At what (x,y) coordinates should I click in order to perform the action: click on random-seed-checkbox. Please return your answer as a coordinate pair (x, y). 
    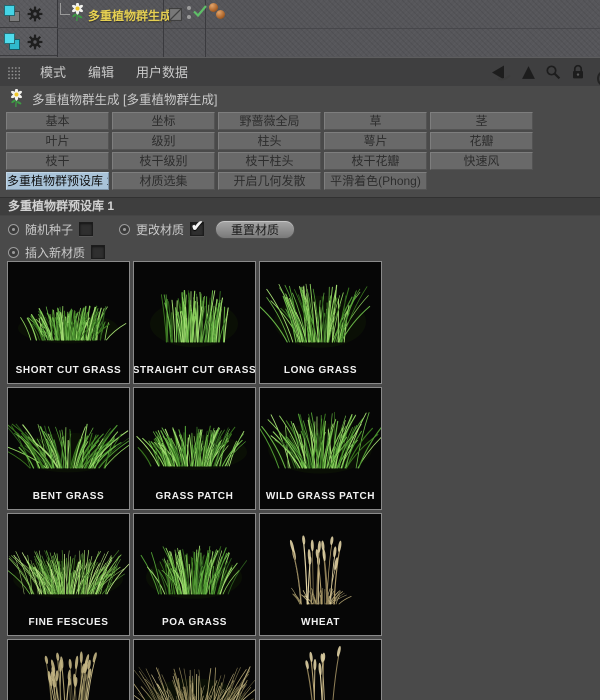
    Looking at the image, I should click on (86, 229).